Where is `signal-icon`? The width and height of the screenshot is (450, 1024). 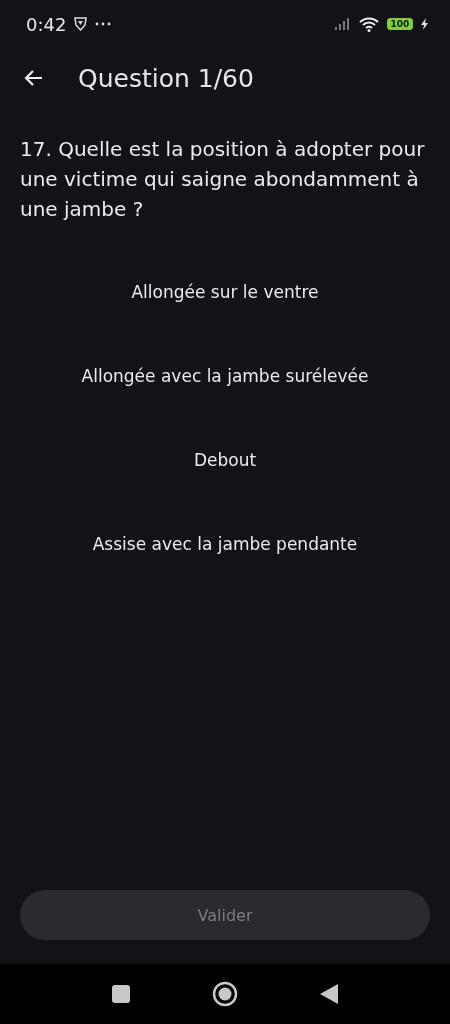
signal-icon is located at coordinates (343, 24).